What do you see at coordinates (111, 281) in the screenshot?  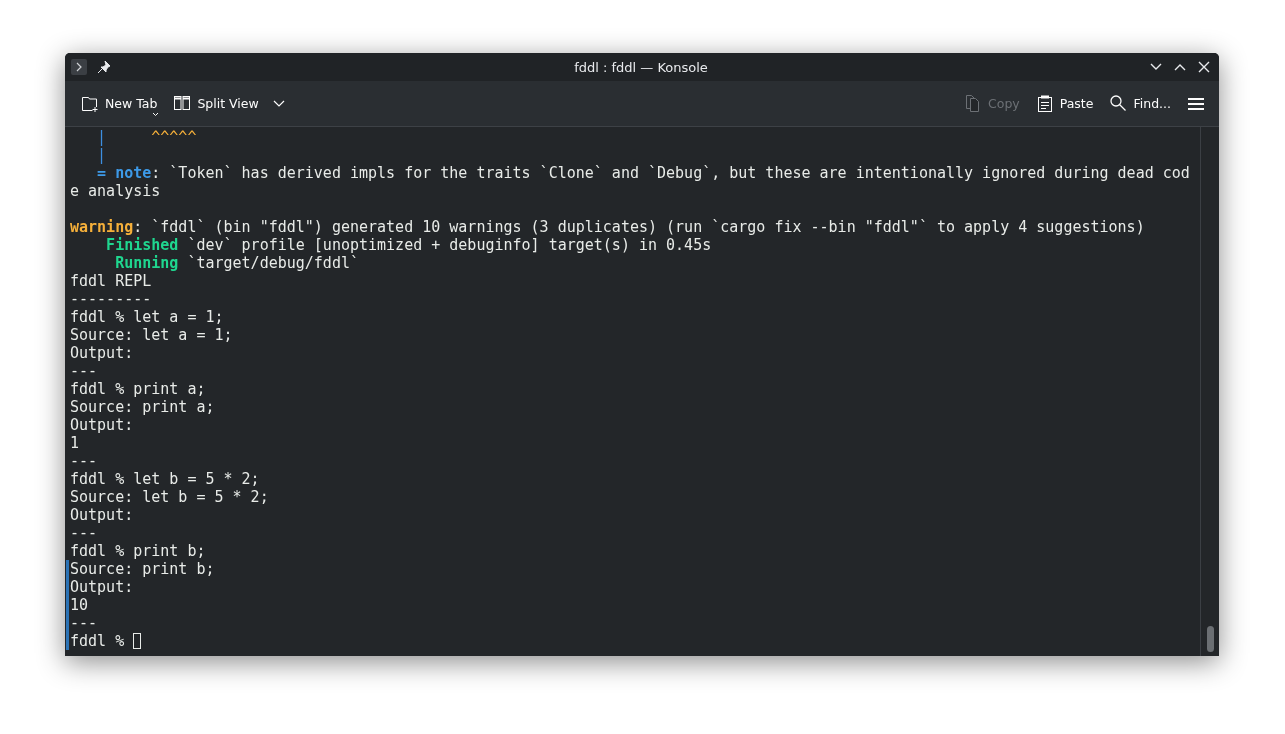 I see `terminal-text: fddl REPL` at bounding box center [111, 281].